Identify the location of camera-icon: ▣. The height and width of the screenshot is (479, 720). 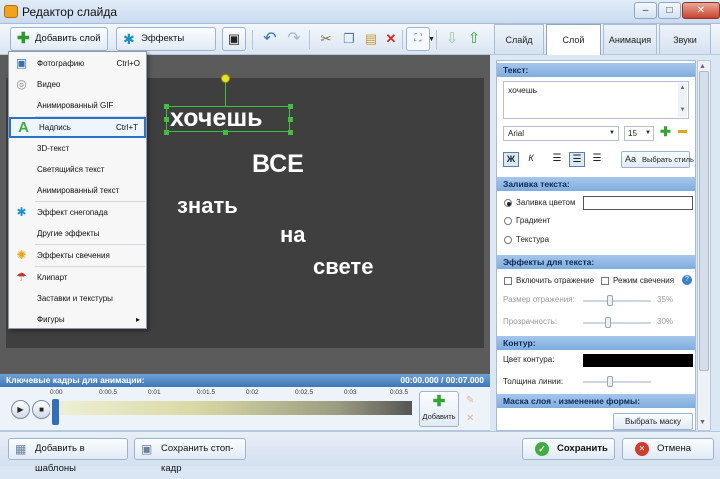
(234, 39).